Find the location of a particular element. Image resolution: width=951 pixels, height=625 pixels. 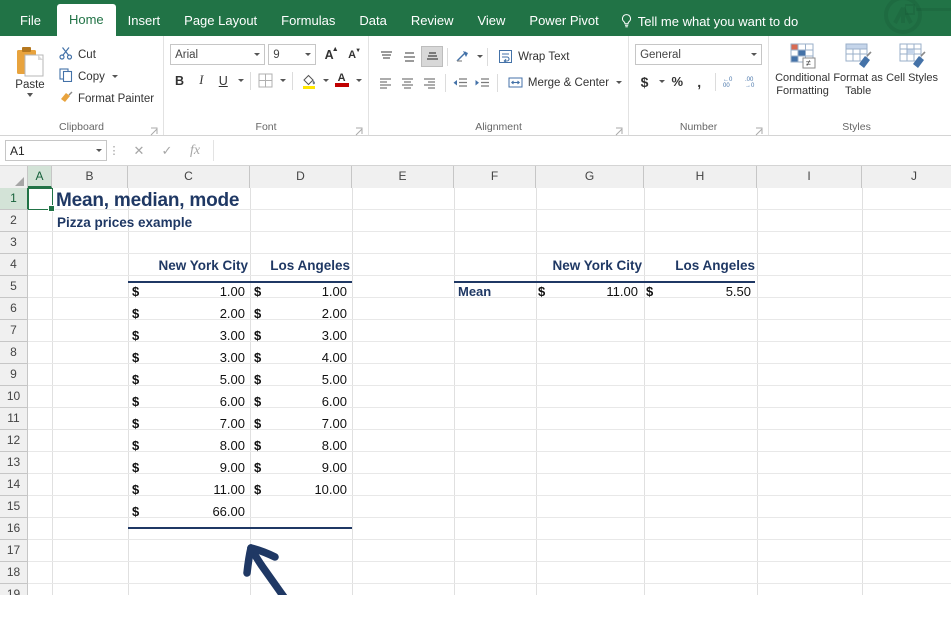

alignment-dialog-launcher is located at coordinates (619, 129).